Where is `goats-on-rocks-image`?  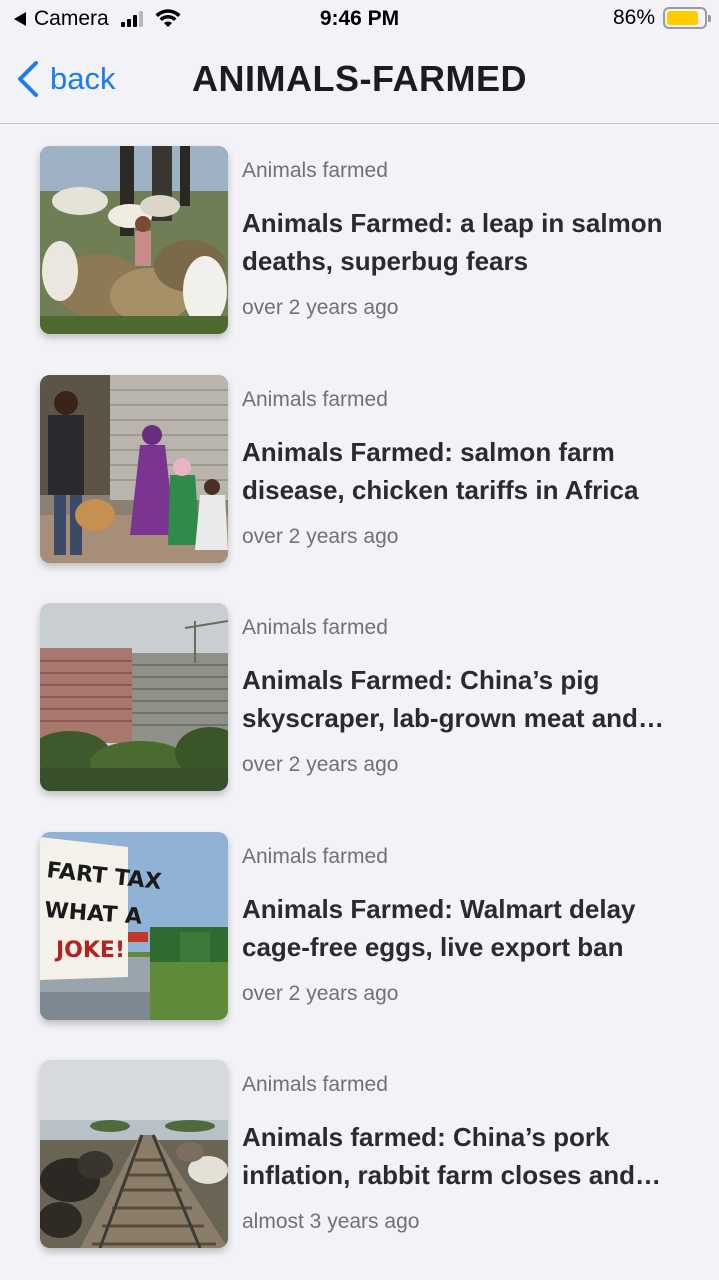 goats-on-rocks-image is located at coordinates (134, 240).